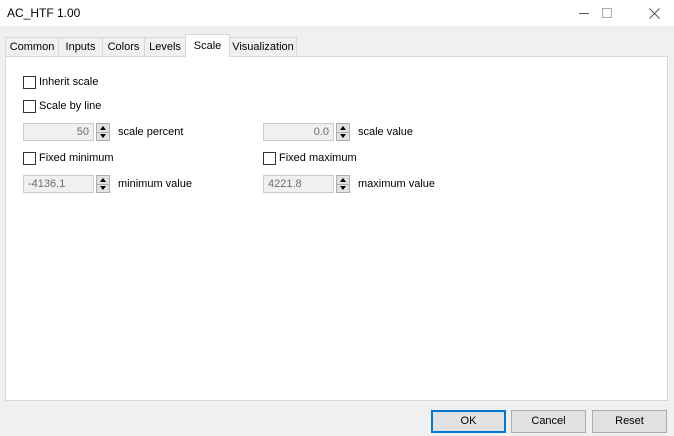 This screenshot has height=436, width=674. I want to click on reset-button: Reset, so click(629, 421).